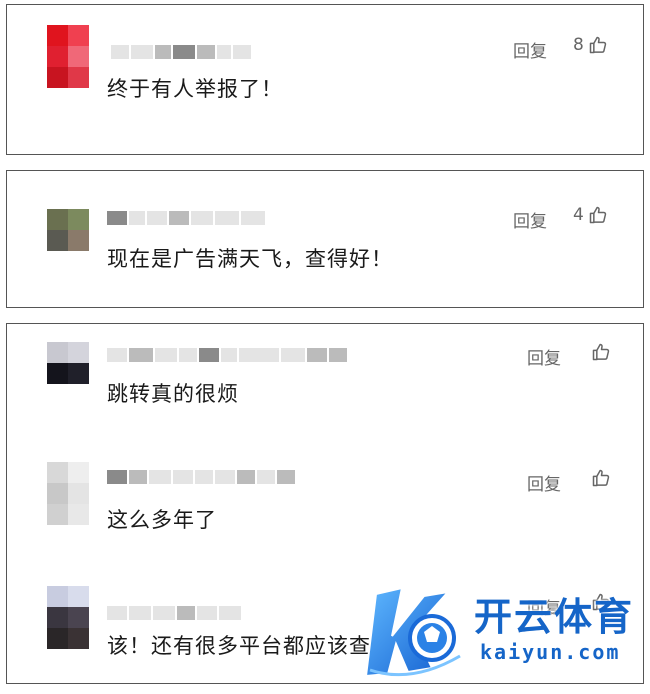  I want to click on comment-text: 终于有人举报了！, so click(195, 89).